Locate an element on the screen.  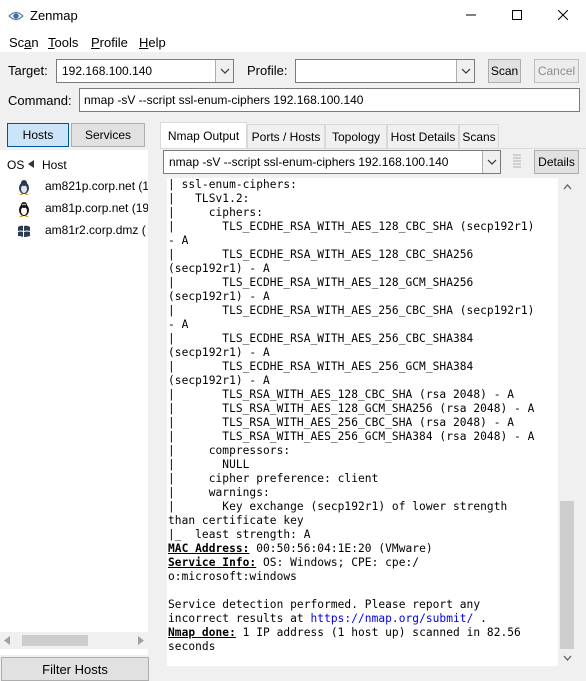
scan-button: Scan is located at coordinates (504, 71).